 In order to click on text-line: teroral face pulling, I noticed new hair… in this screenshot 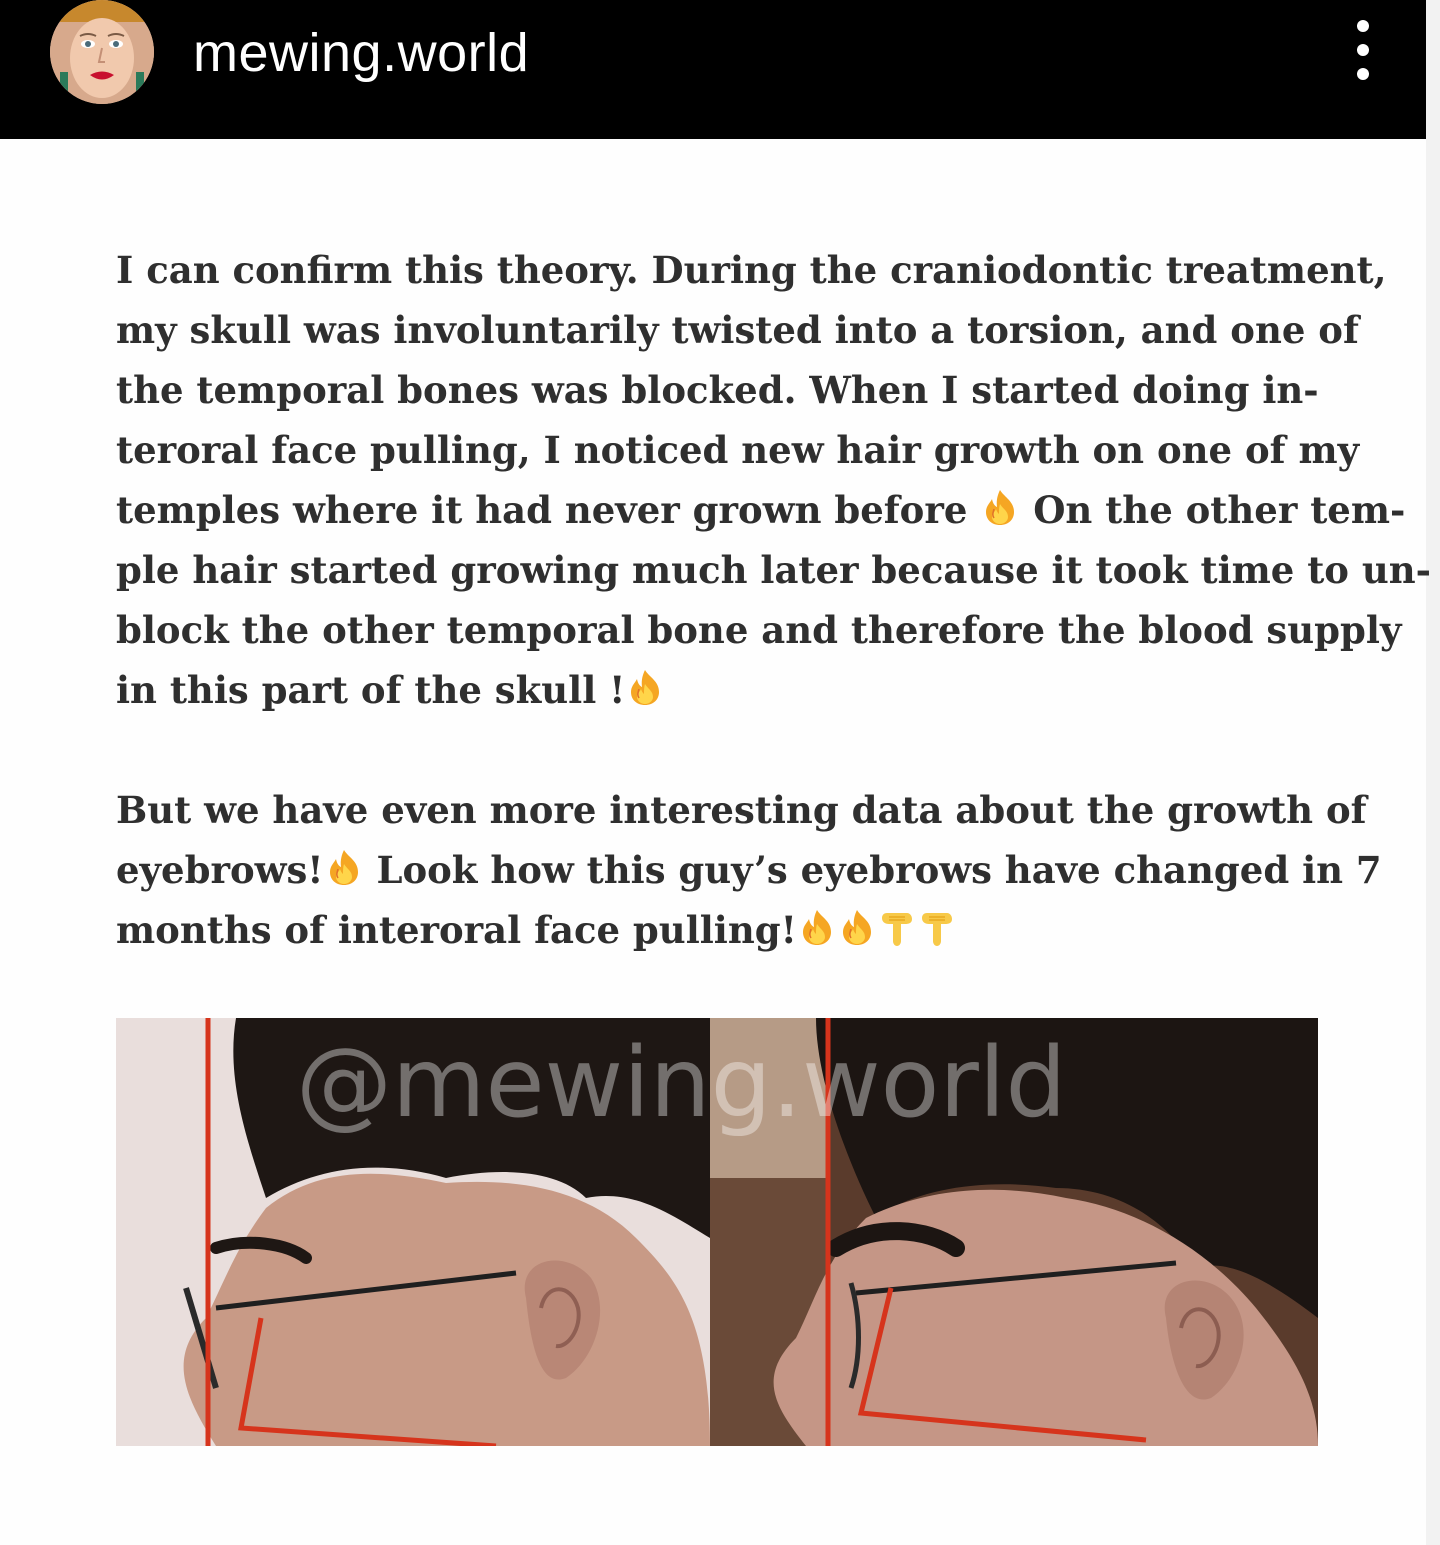, I will do `click(738, 450)`.